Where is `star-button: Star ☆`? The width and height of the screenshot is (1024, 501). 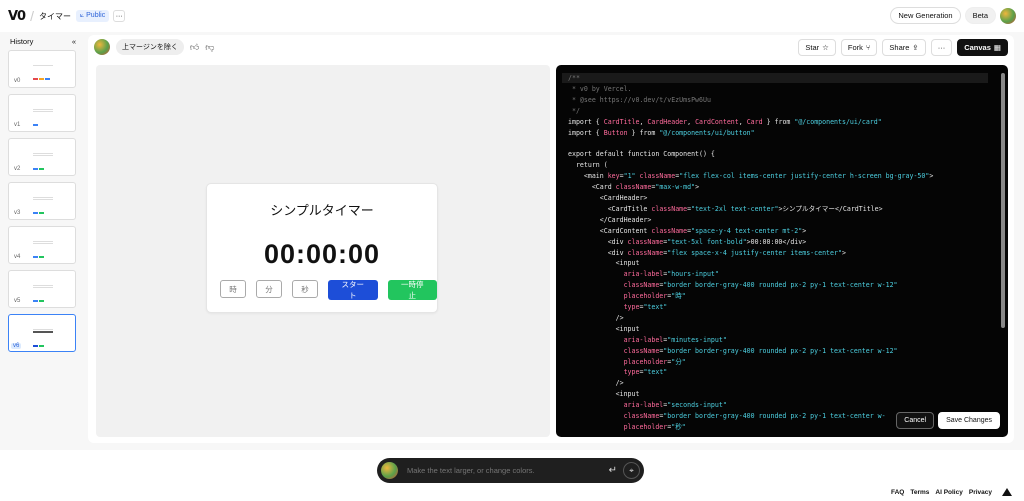 star-button: Star ☆ is located at coordinates (817, 47).